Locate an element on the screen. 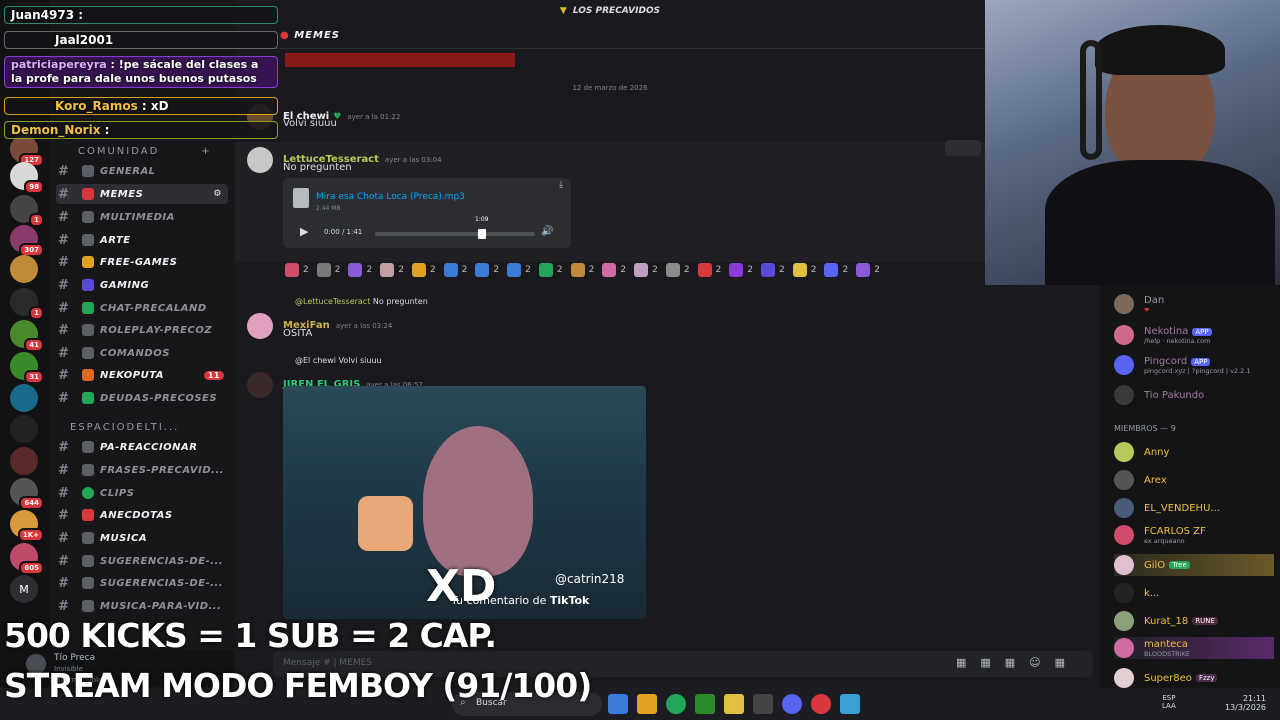 The width and height of the screenshot is (1280, 720). audio-seek-bar is located at coordinates (455, 234).